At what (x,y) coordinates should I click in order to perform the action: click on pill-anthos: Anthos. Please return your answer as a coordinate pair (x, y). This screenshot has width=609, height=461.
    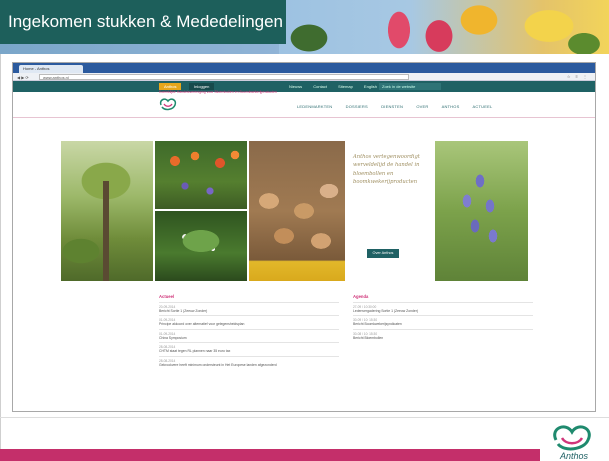
    Looking at the image, I should click on (170, 86).